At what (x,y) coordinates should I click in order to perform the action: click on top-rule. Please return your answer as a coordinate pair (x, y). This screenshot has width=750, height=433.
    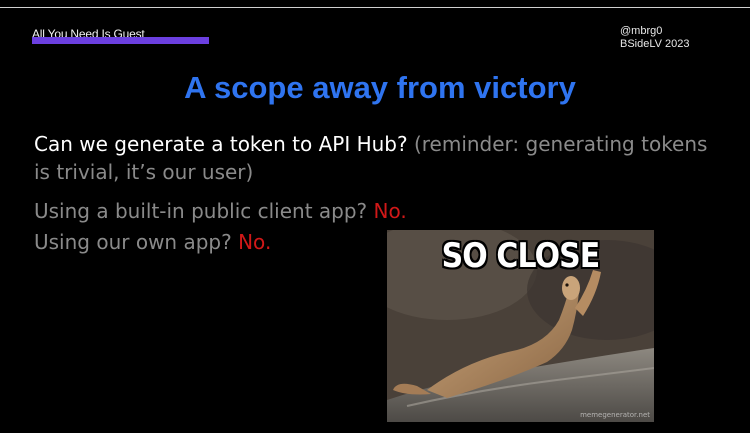
    Looking at the image, I should click on (375, 7).